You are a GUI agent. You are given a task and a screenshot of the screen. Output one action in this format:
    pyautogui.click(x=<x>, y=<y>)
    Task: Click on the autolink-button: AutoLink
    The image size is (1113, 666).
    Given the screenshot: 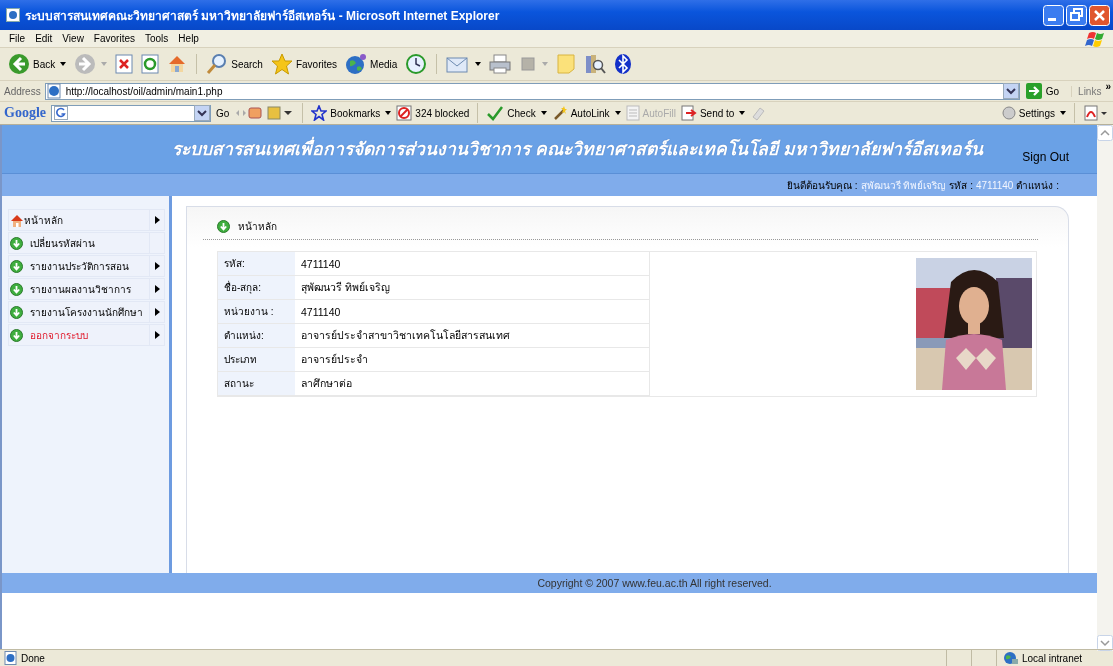 What is the action you would take?
    pyautogui.click(x=586, y=113)
    